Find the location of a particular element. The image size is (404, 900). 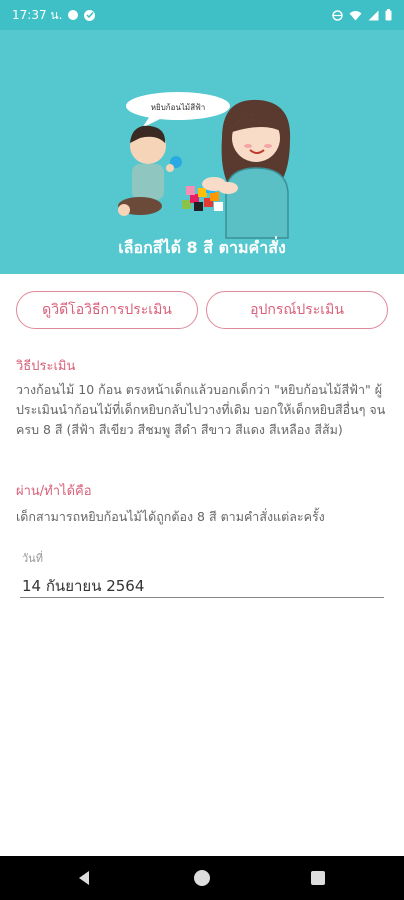

check-circle-icon is located at coordinates (90, 15).